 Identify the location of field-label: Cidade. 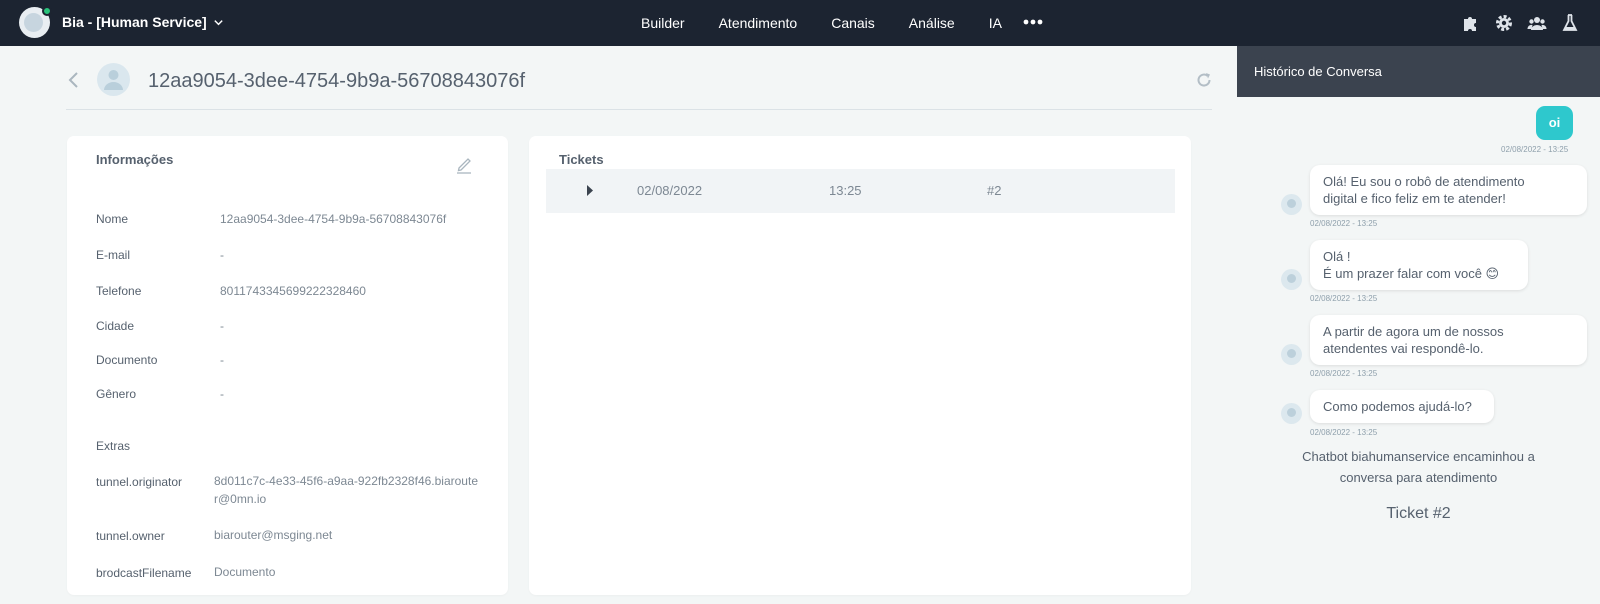
(115, 326).